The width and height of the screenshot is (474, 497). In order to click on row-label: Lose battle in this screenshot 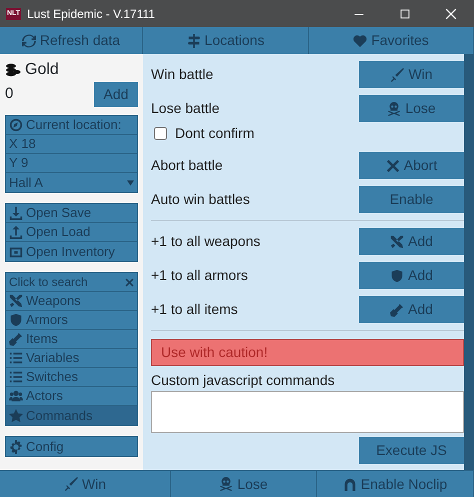, I will do `click(185, 108)`.